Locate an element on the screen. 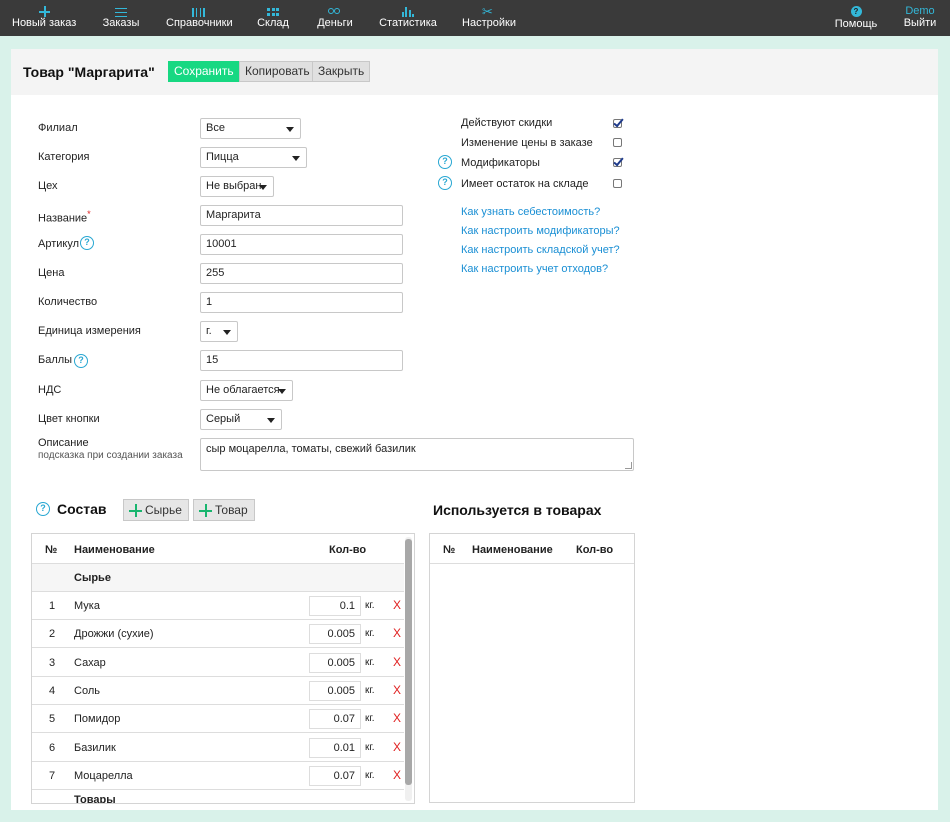 This screenshot has width=950, height=822. col-qty: Кол-во is located at coordinates (348, 550).